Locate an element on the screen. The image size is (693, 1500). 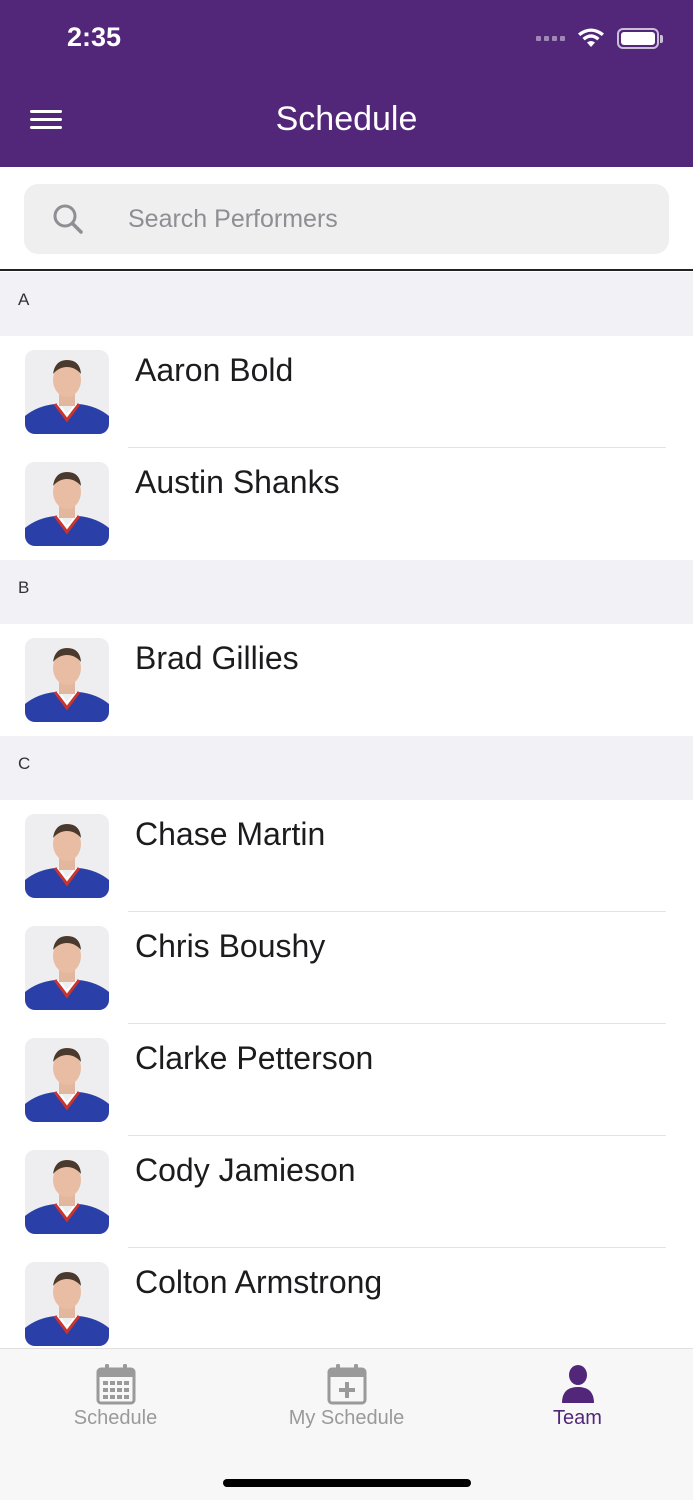
search-bar is located at coordinates (346, 219).